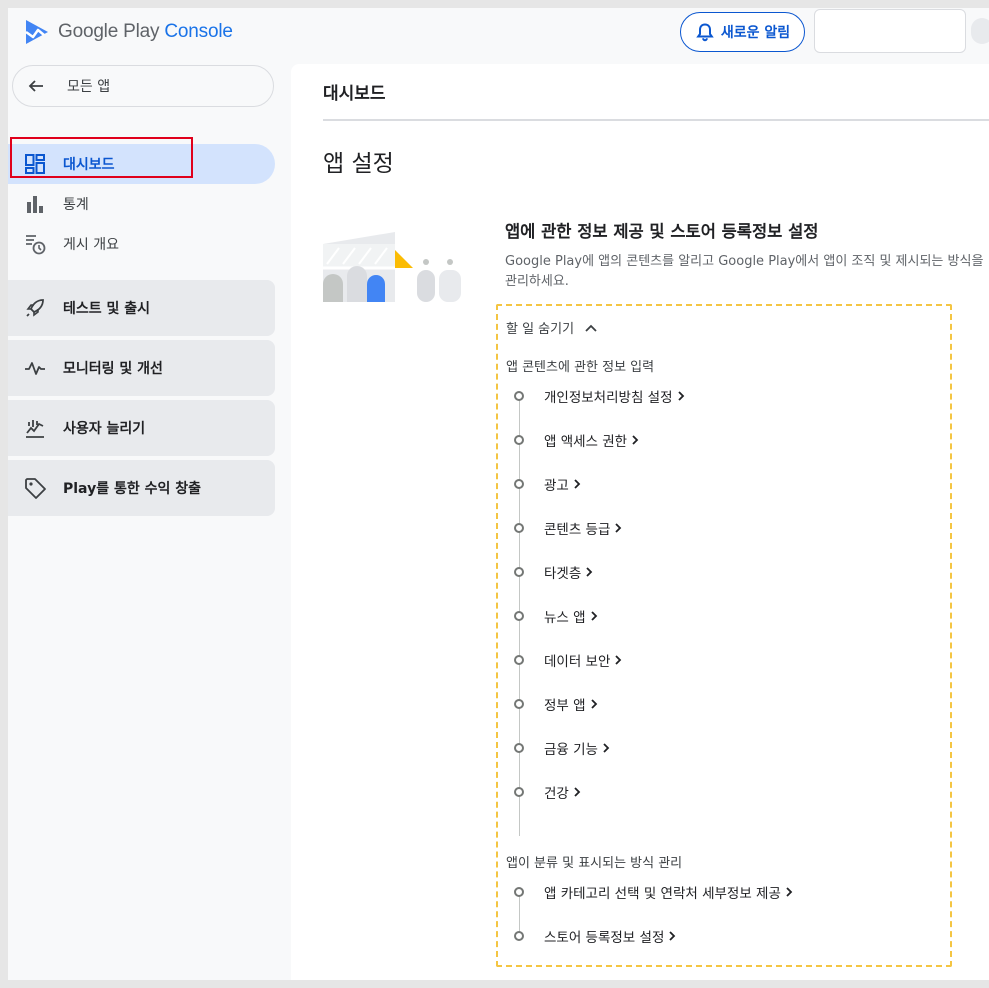  What do you see at coordinates (705, 32) in the screenshot?
I see `bell-icon` at bounding box center [705, 32].